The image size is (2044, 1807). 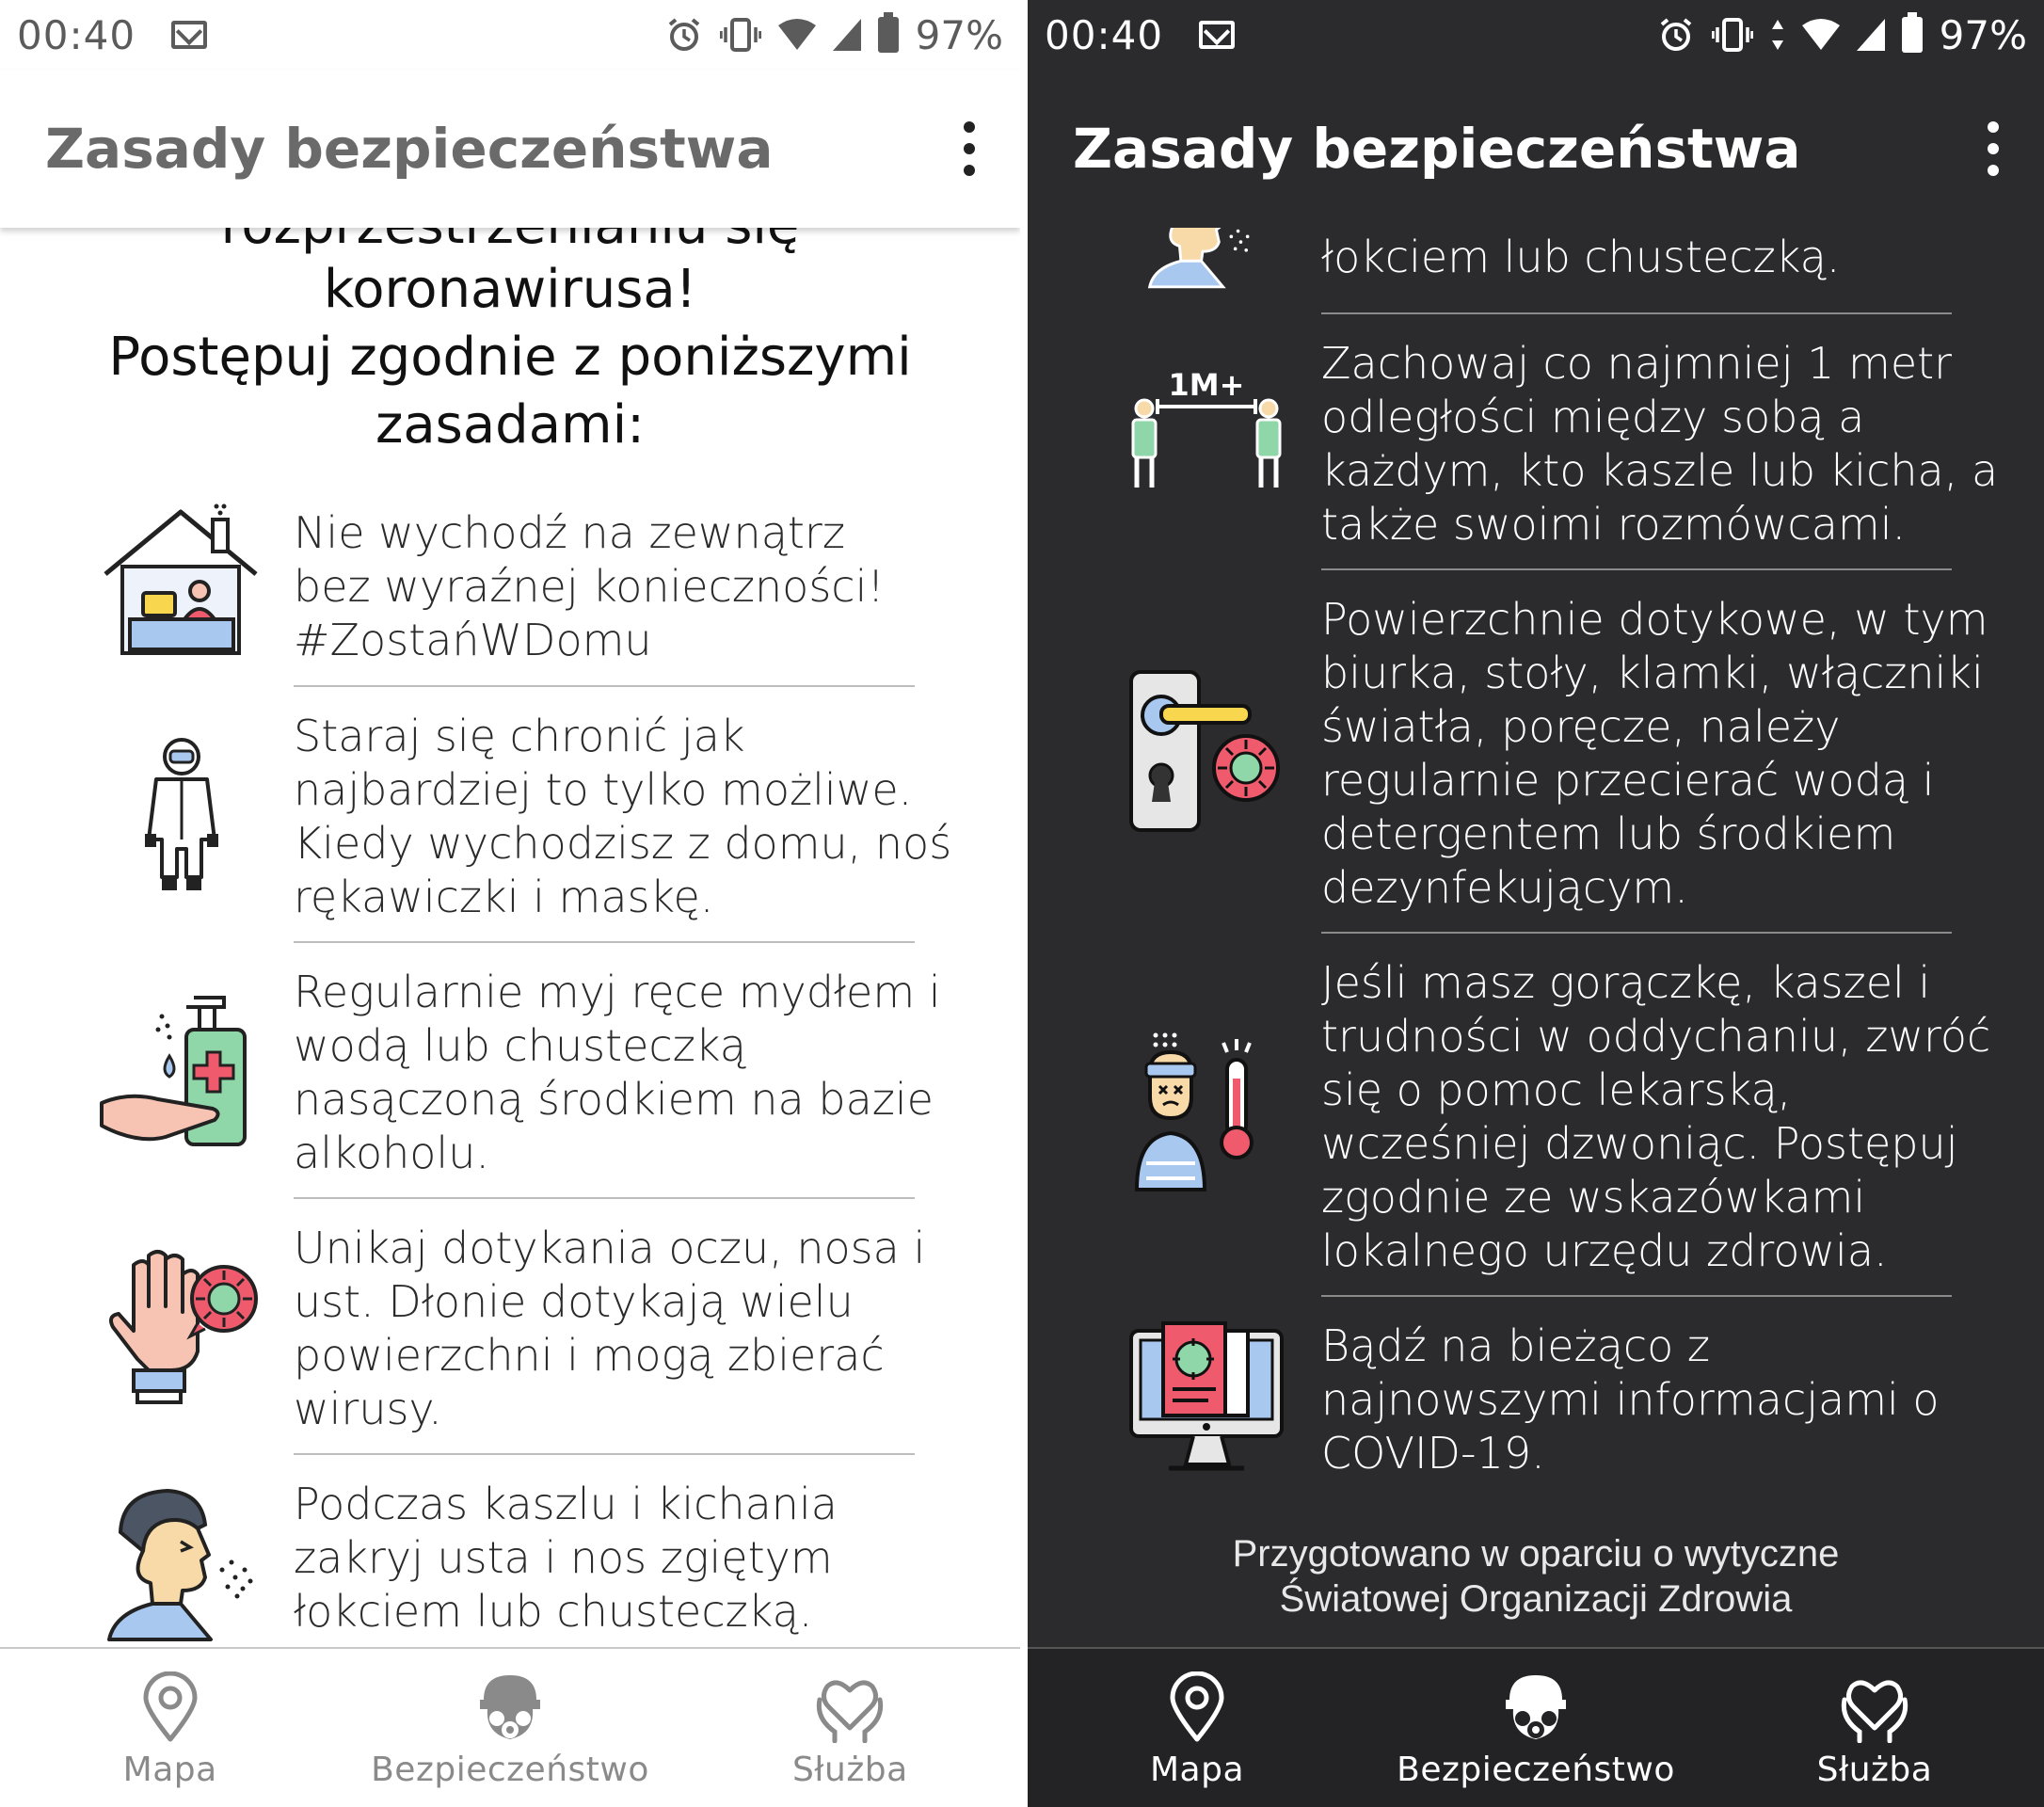 I want to click on data-transfer-icon, so click(x=1777, y=35).